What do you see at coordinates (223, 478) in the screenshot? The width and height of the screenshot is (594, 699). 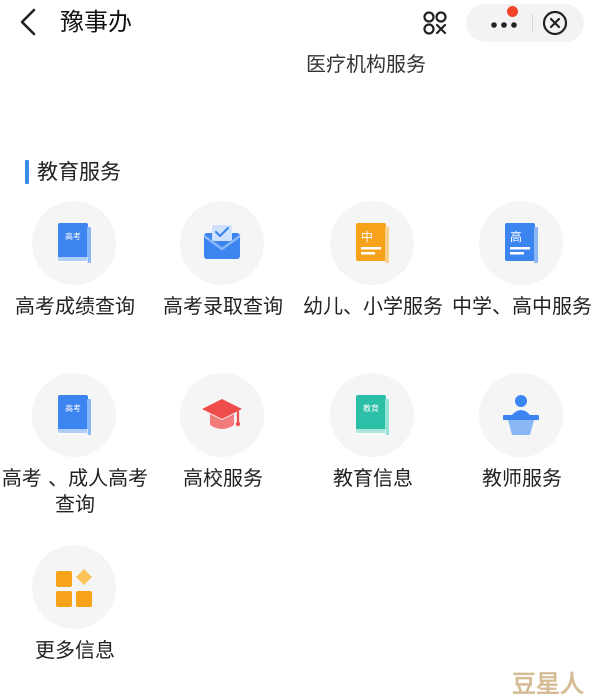 I see `service-tile-label: 高校服务` at bounding box center [223, 478].